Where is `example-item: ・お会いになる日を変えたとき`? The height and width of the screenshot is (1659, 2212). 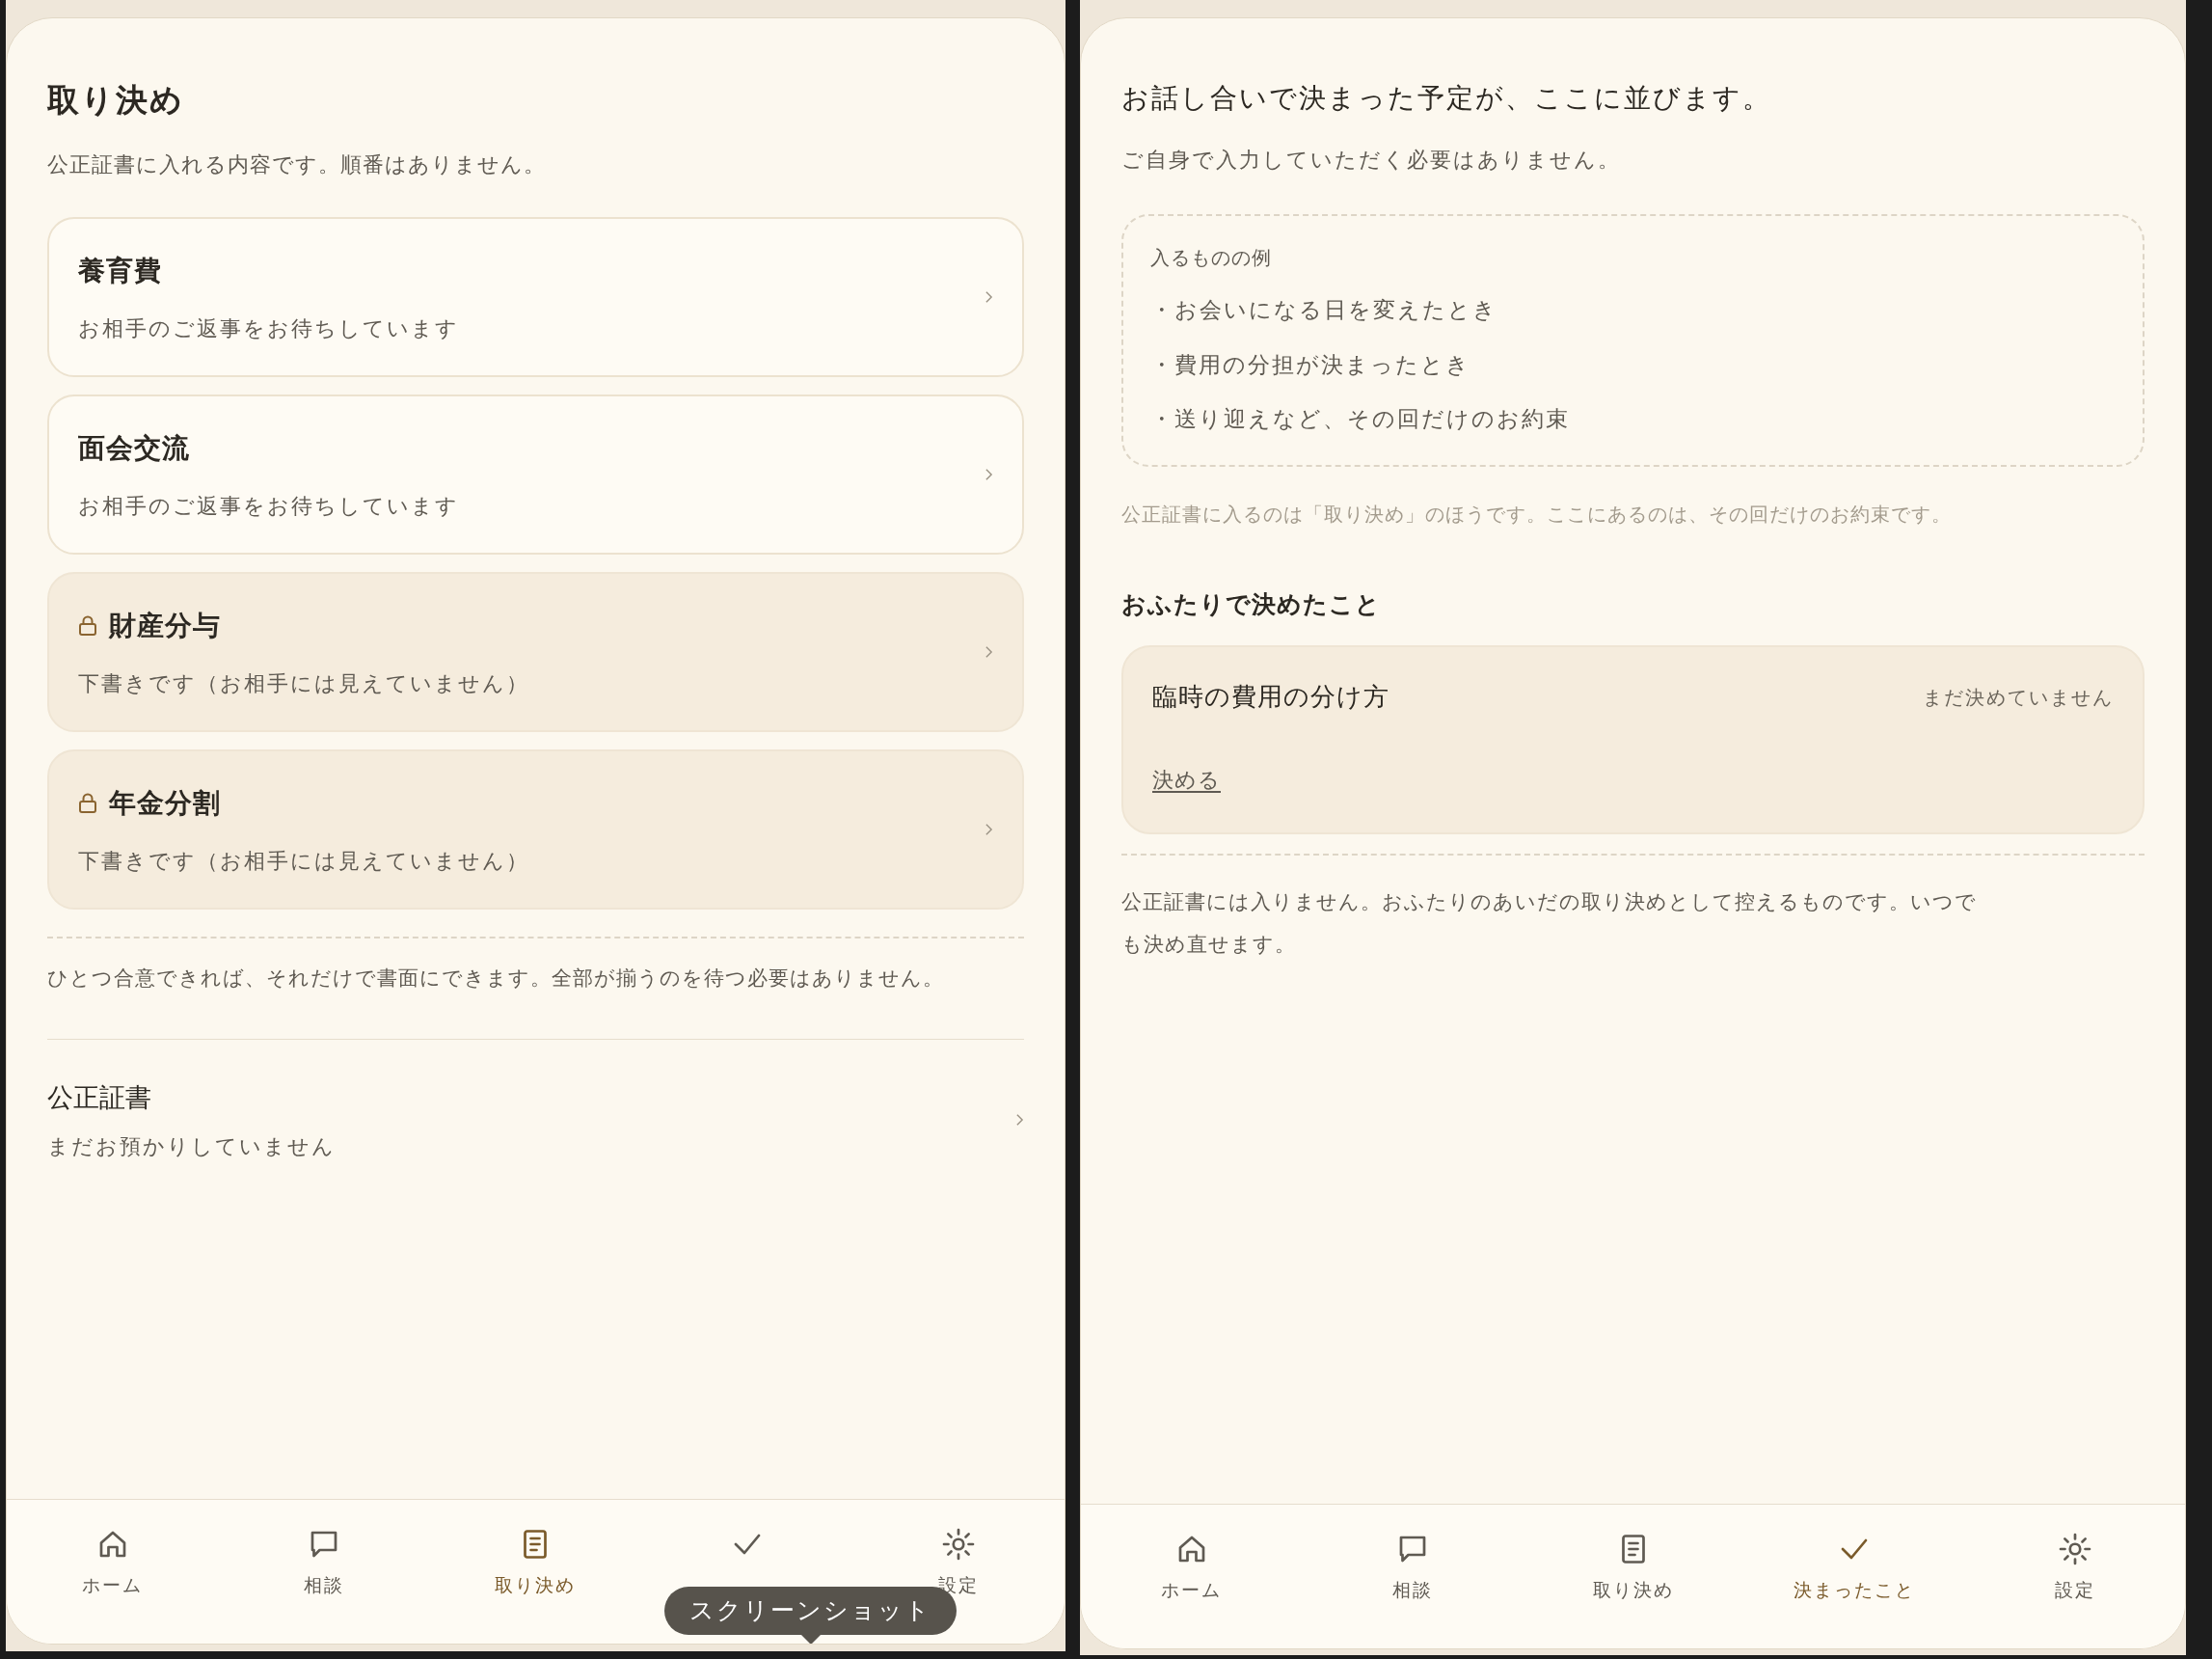 example-item: ・お会いになる日を変えたとき is located at coordinates (1324, 310).